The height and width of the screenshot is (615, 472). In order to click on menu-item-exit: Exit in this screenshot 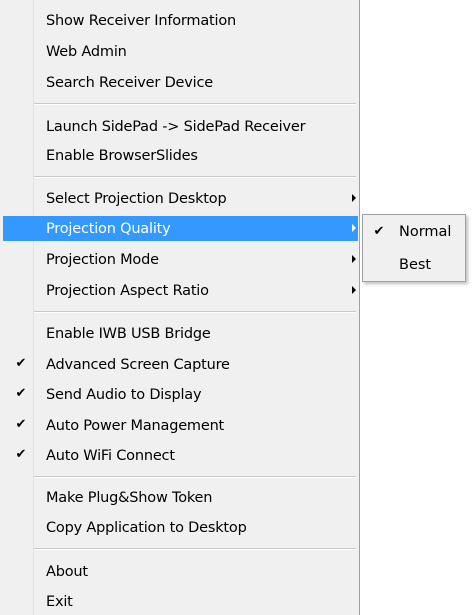, I will do `click(180, 601)`.